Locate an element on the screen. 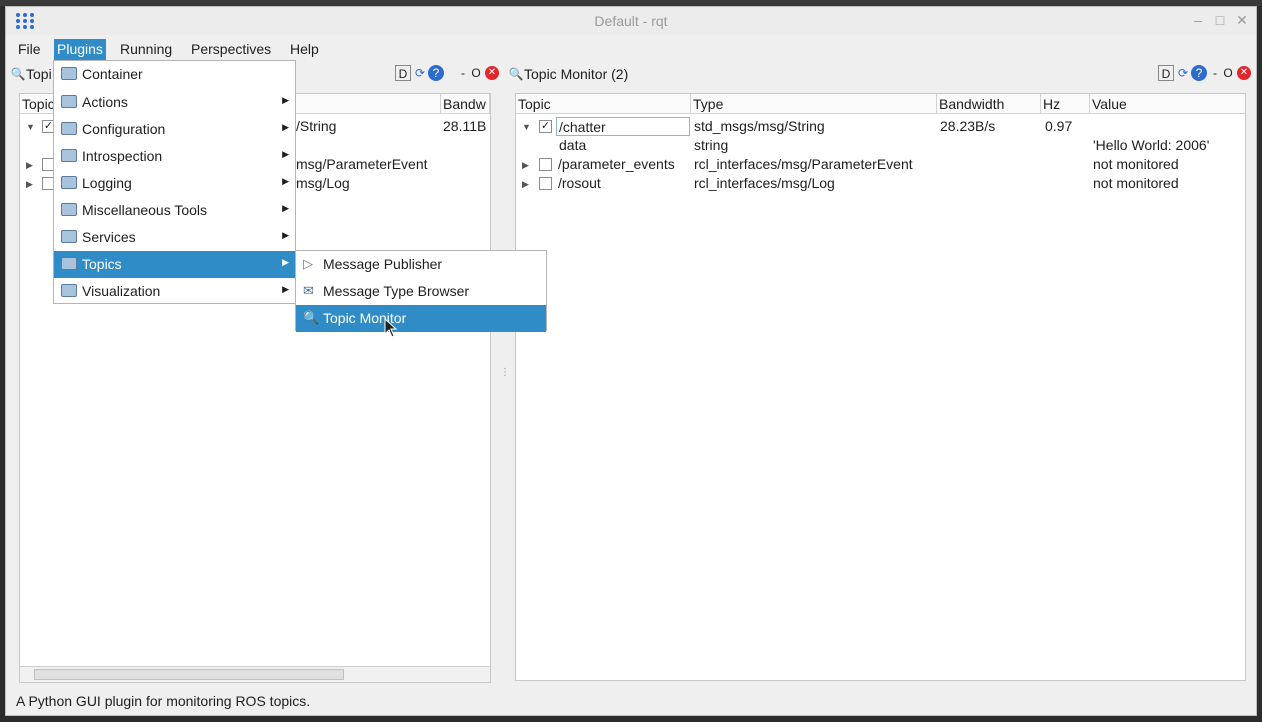 The image size is (1262, 722). menu-item-visualization: Visualization ▶ is located at coordinates (174, 291).